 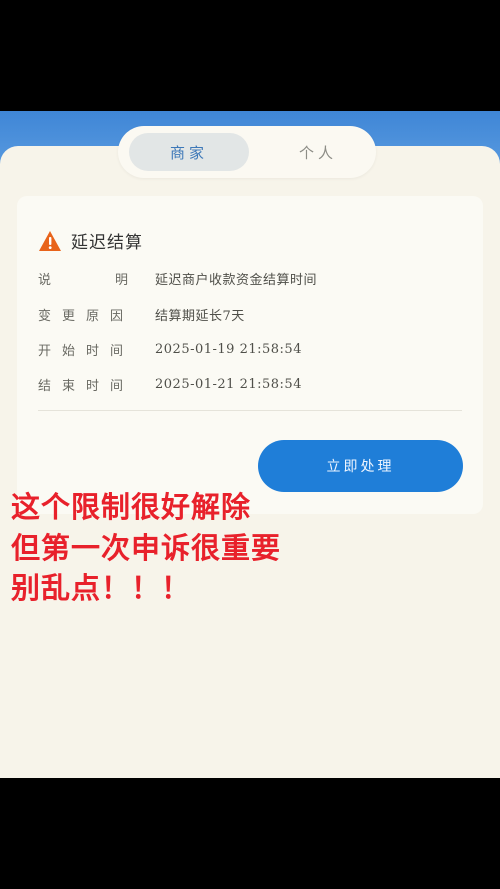 I want to click on warning-icon, so click(x=50, y=240).